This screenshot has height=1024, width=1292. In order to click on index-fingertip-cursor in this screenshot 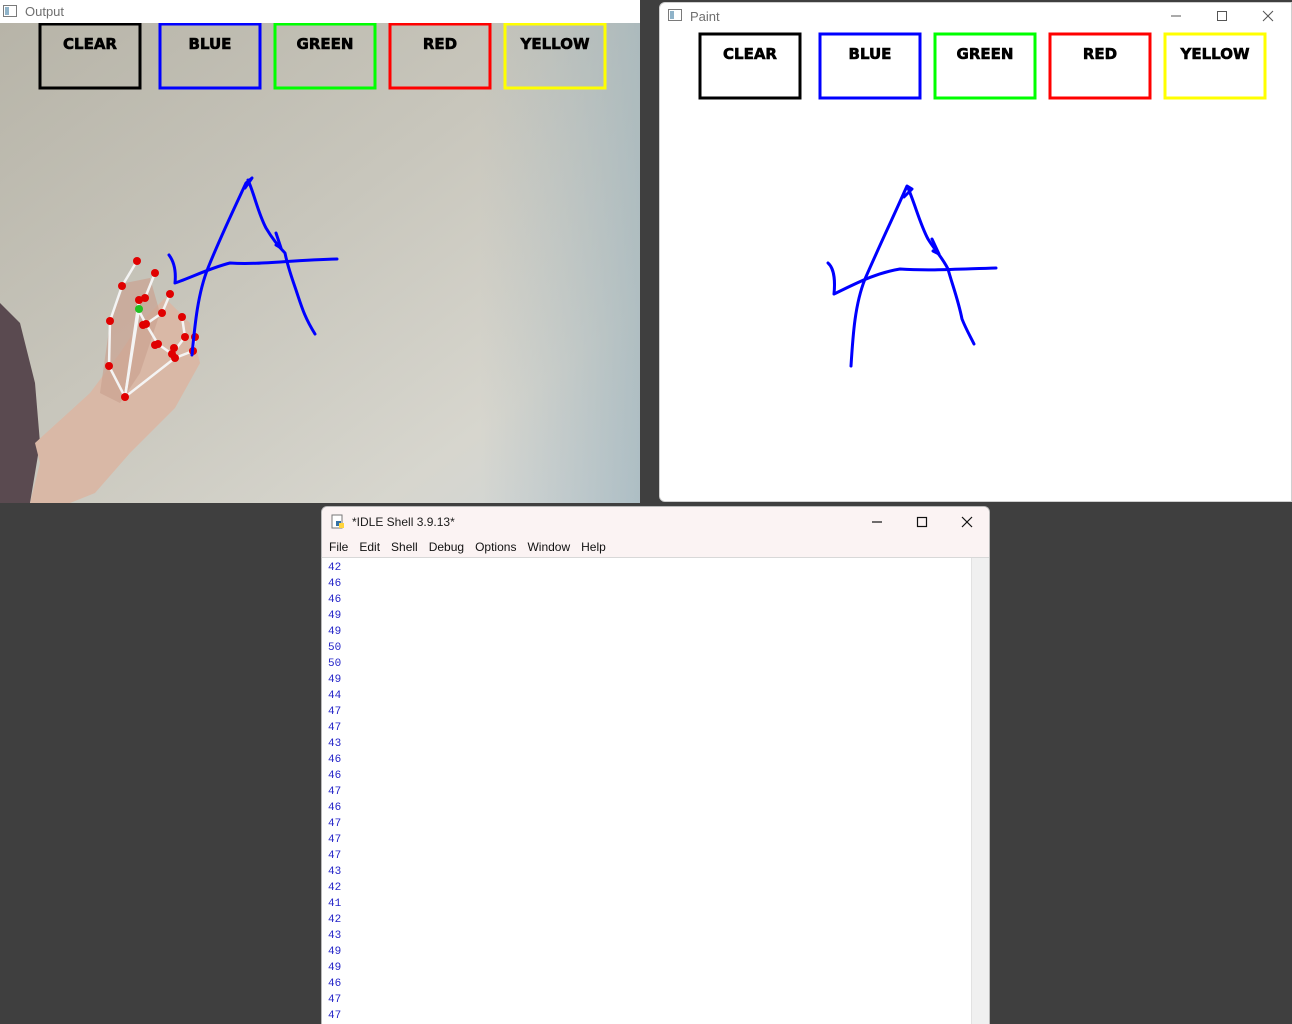, I will do `click(139, 309)`.